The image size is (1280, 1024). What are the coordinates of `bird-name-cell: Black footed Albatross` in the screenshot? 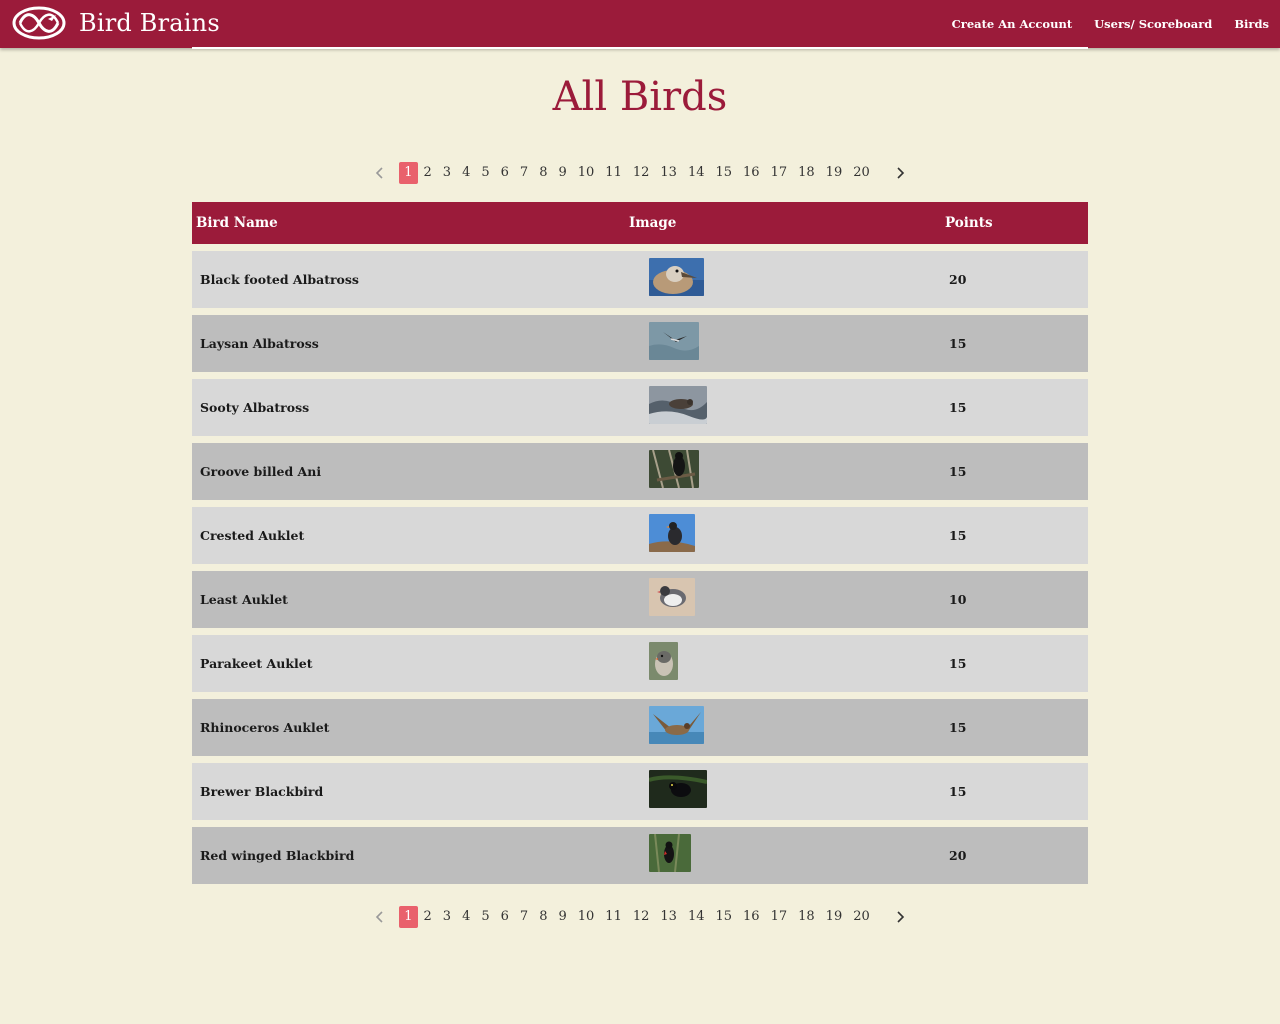 It's located at (279, 279).